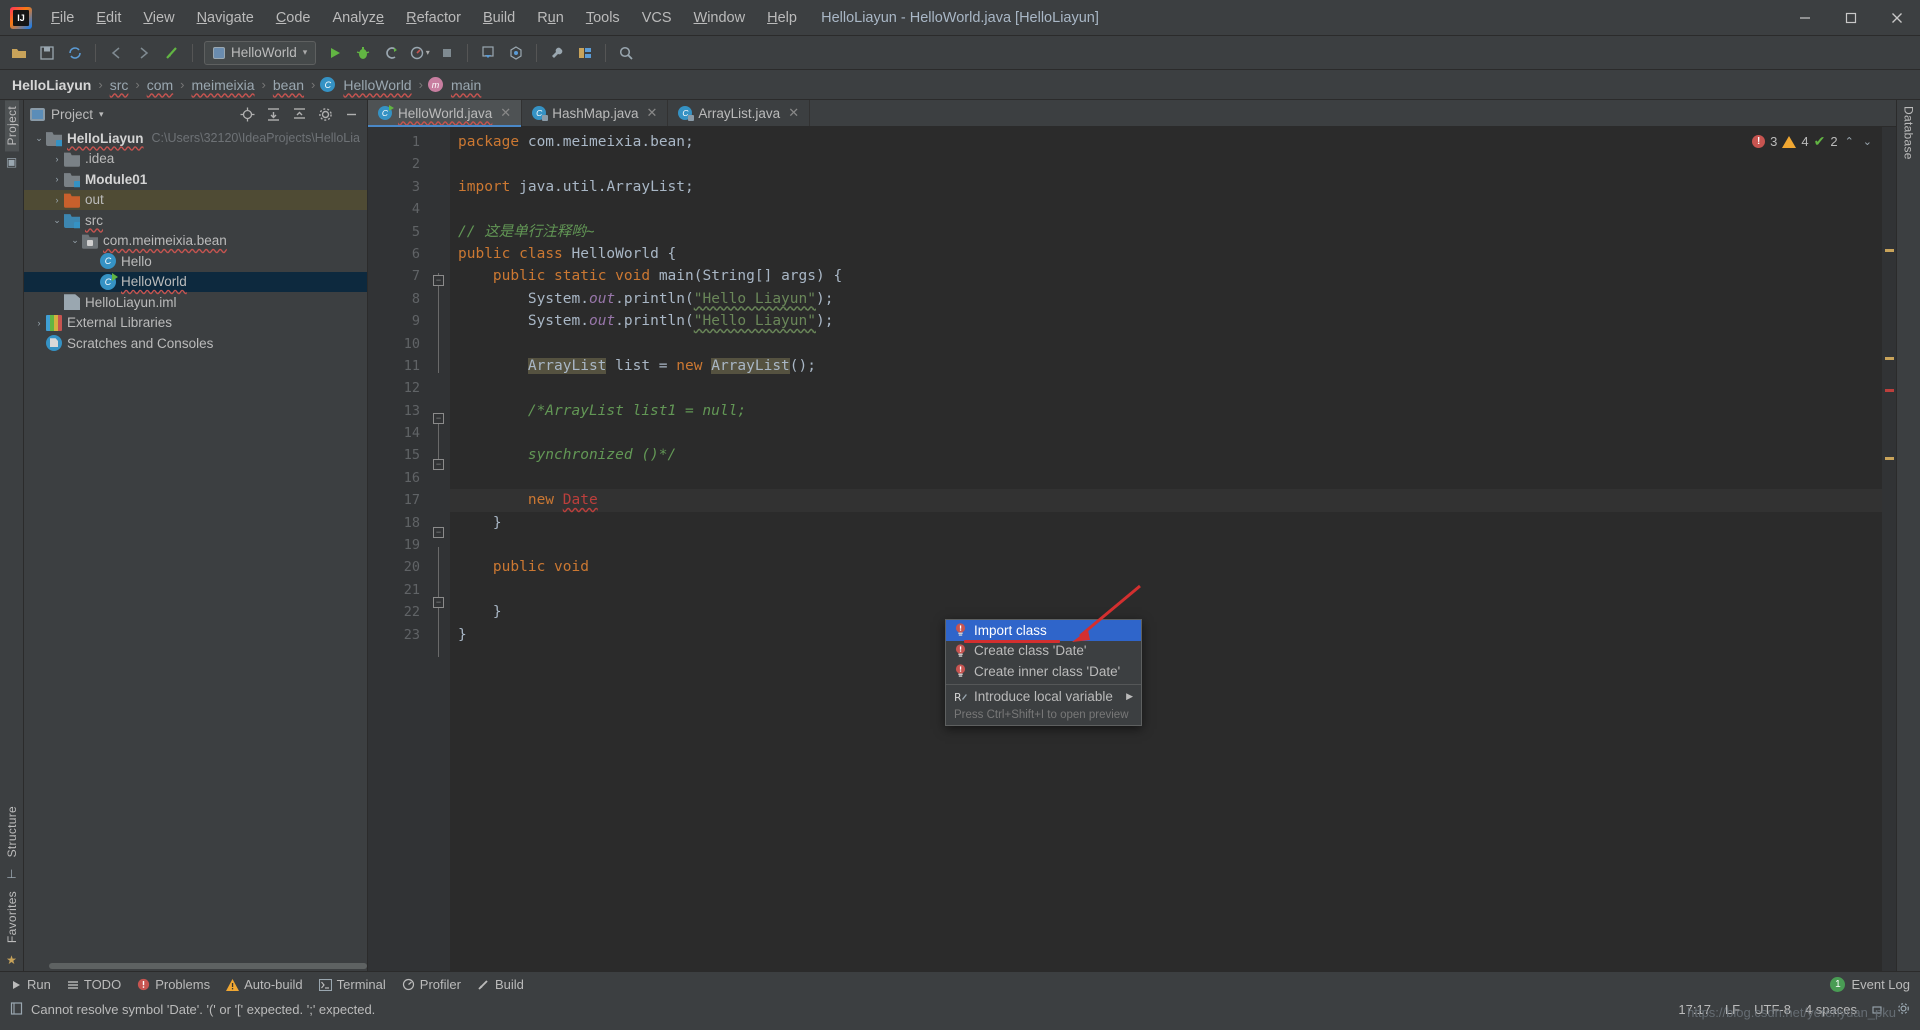 This screenshot has height=1030, width=1920. Describe the element at coordinates (223, 85) in the screenshot. I see `breadcrumb-item-meimeixia: meimeixia` at that location.